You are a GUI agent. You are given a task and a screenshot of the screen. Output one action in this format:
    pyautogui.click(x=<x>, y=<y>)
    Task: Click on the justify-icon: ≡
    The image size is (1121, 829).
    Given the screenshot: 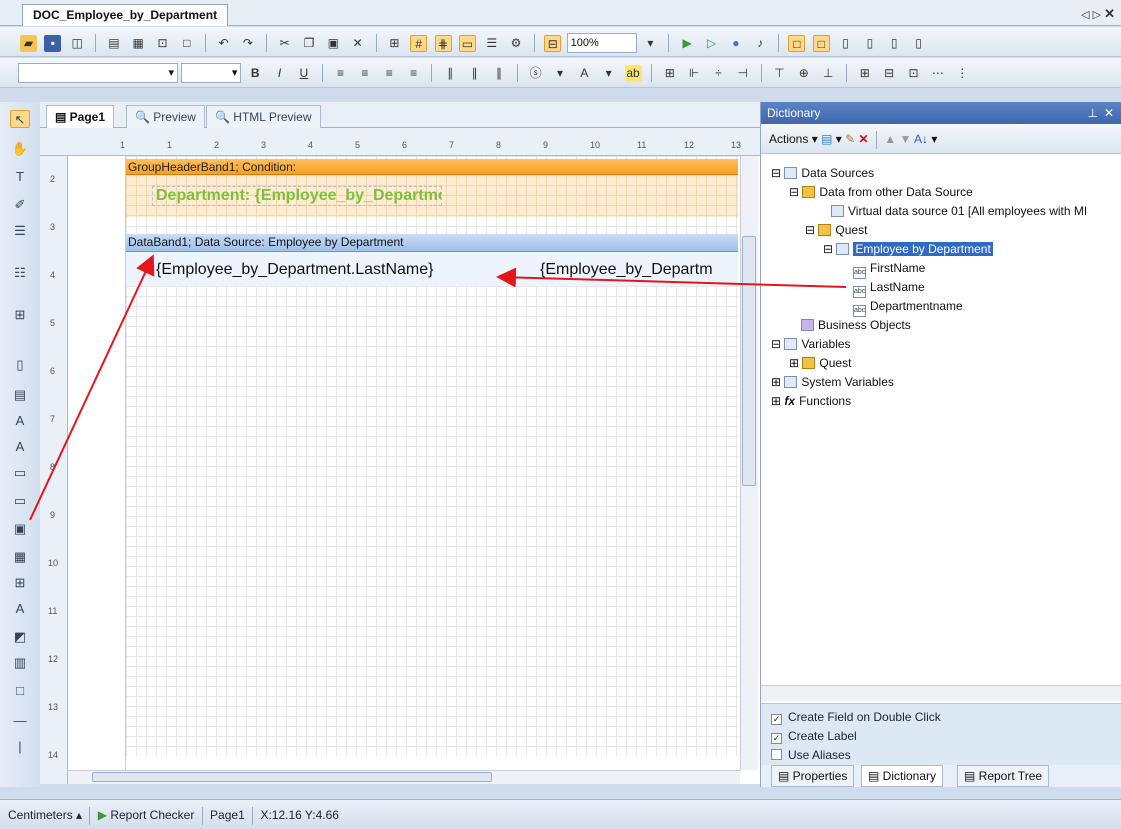 What is the action you would take?
    pyautogui.click(x=413, y=73)
    